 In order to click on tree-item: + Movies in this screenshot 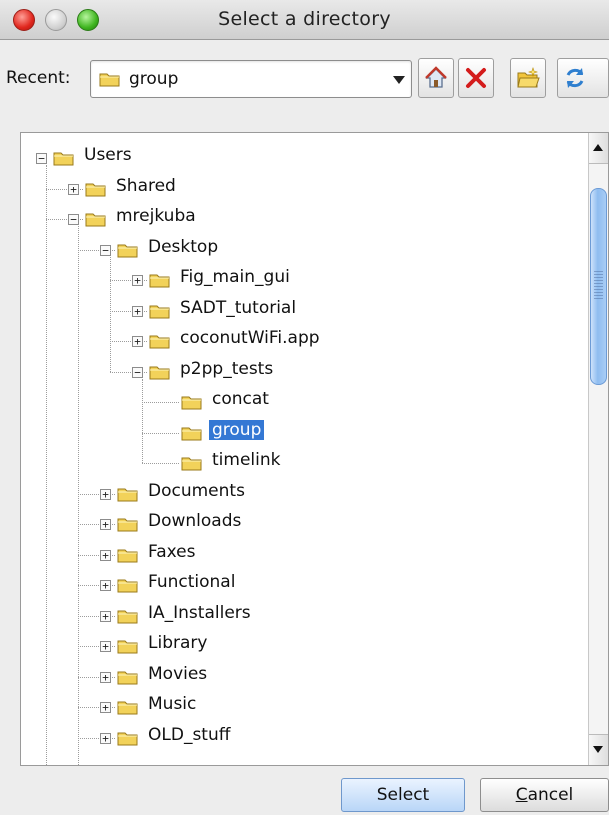, I will do `click(301, 677)`.